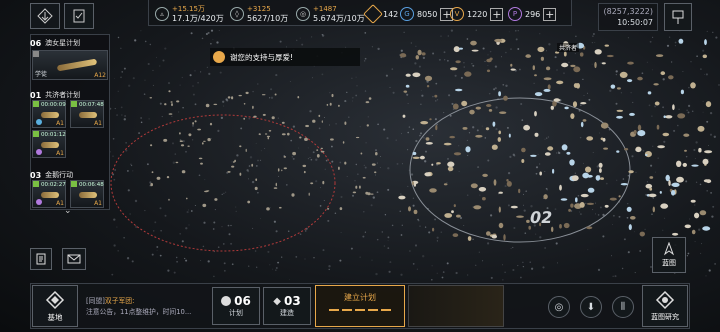 This screenshot has width=720, height=332. What do you see at coordinates (53, 185) in the screenshot?
I see `slot-timer: 00:02:27` at bounding box center [53, 185].